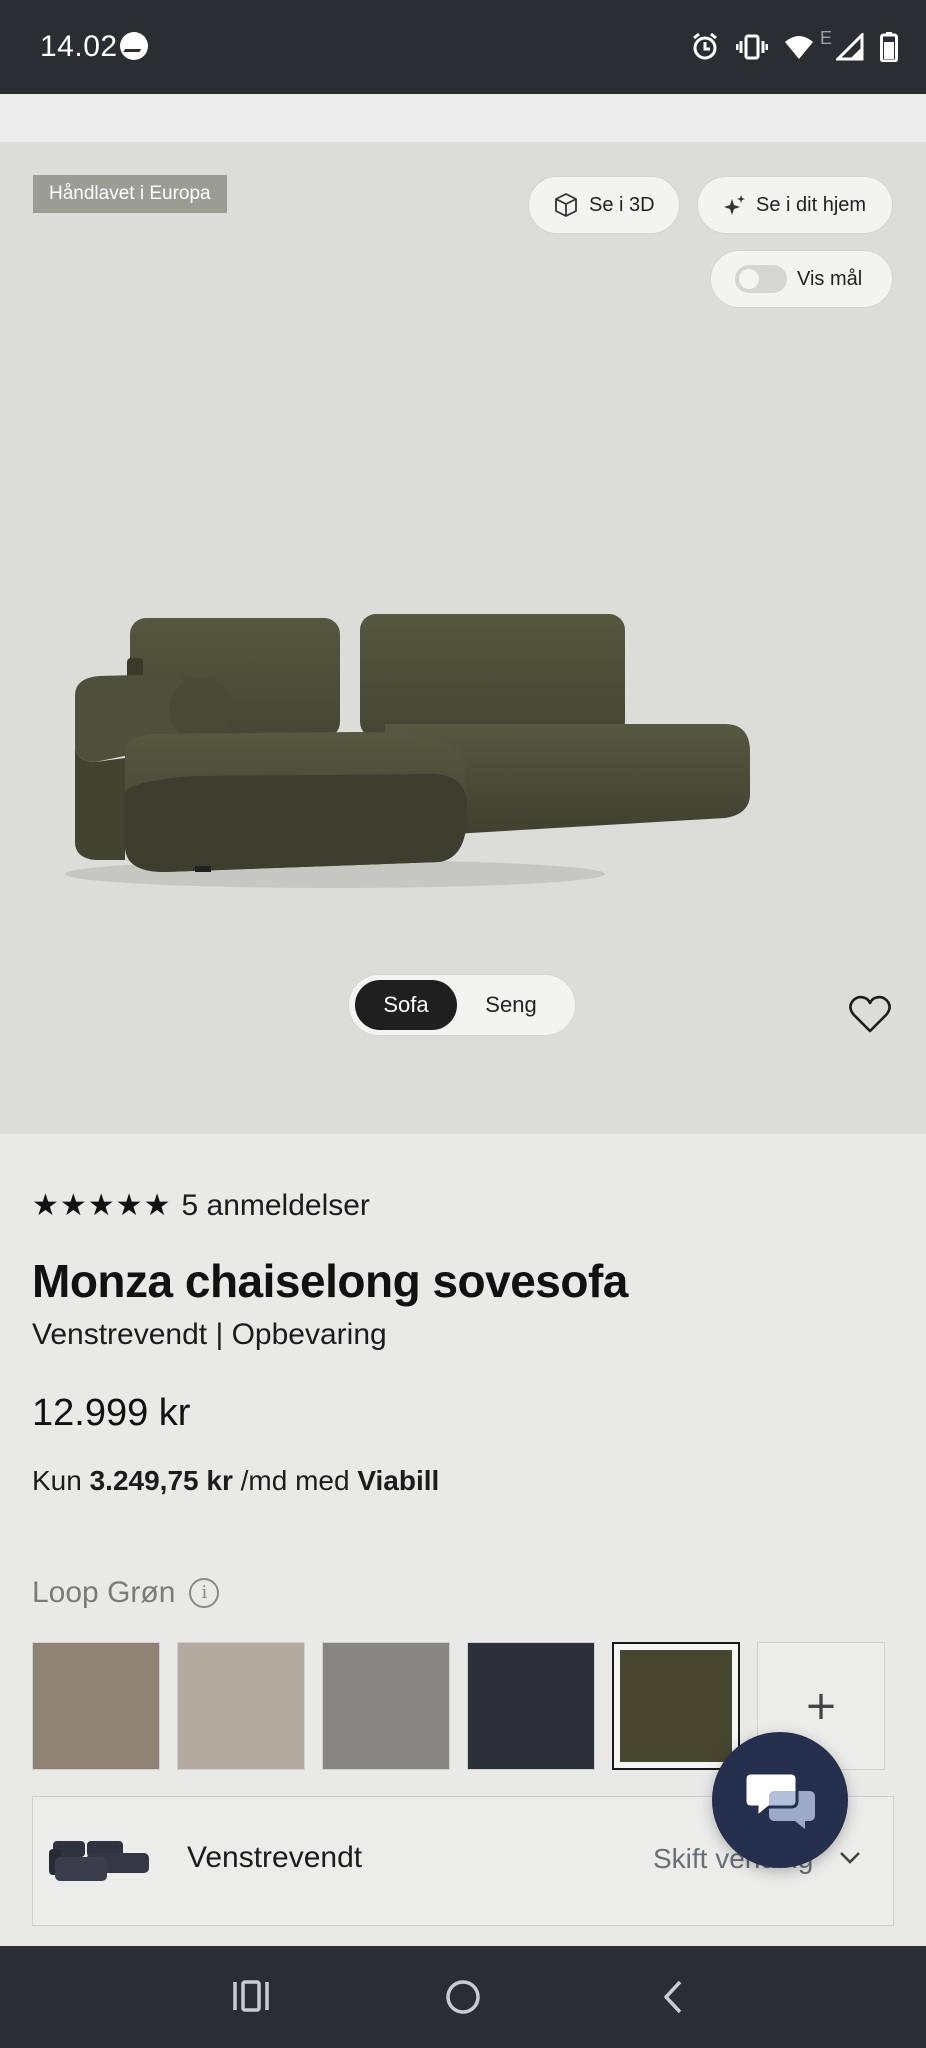 The width and height of the screenshot is (926, 2048). Describe the element at coordinates (406, 1005) in the screenshot. I see `segment-sofa: Sofa` at that location.